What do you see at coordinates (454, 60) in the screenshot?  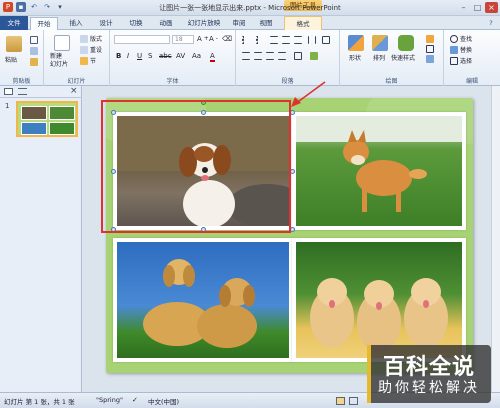 I see `select-icon` at bounding box center [454, 60].